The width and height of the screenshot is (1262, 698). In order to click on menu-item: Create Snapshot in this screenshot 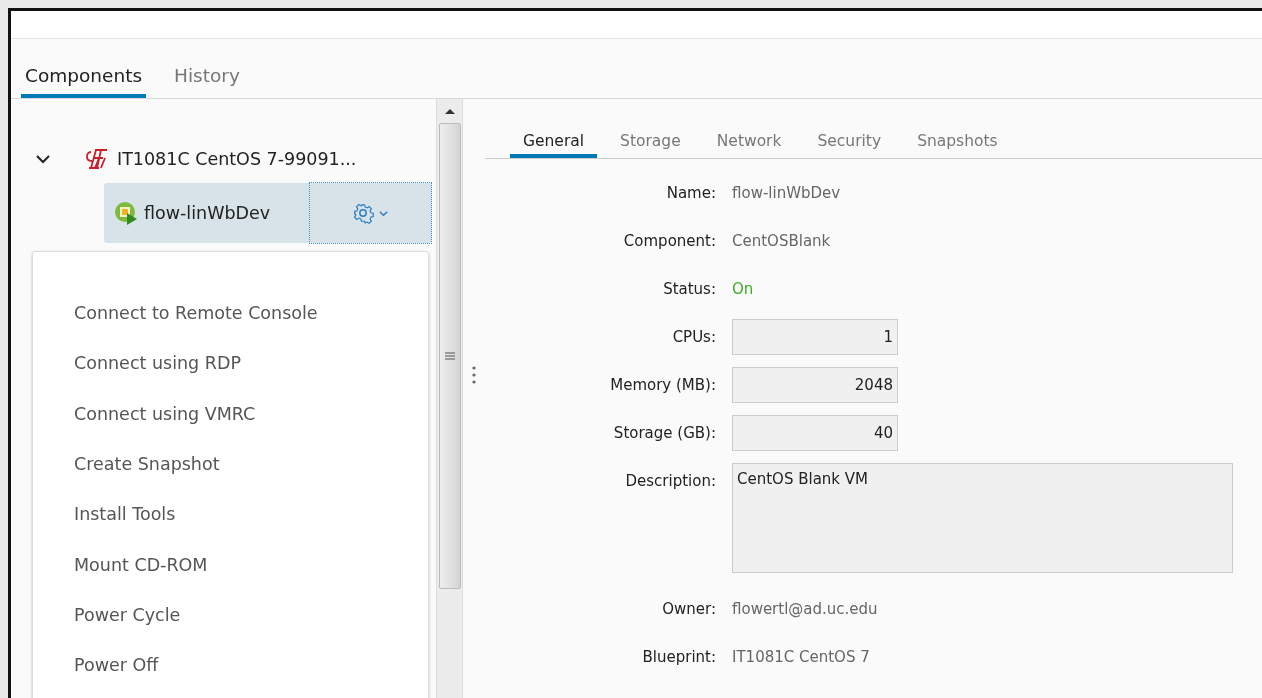, I will do `click(230, 464)`.